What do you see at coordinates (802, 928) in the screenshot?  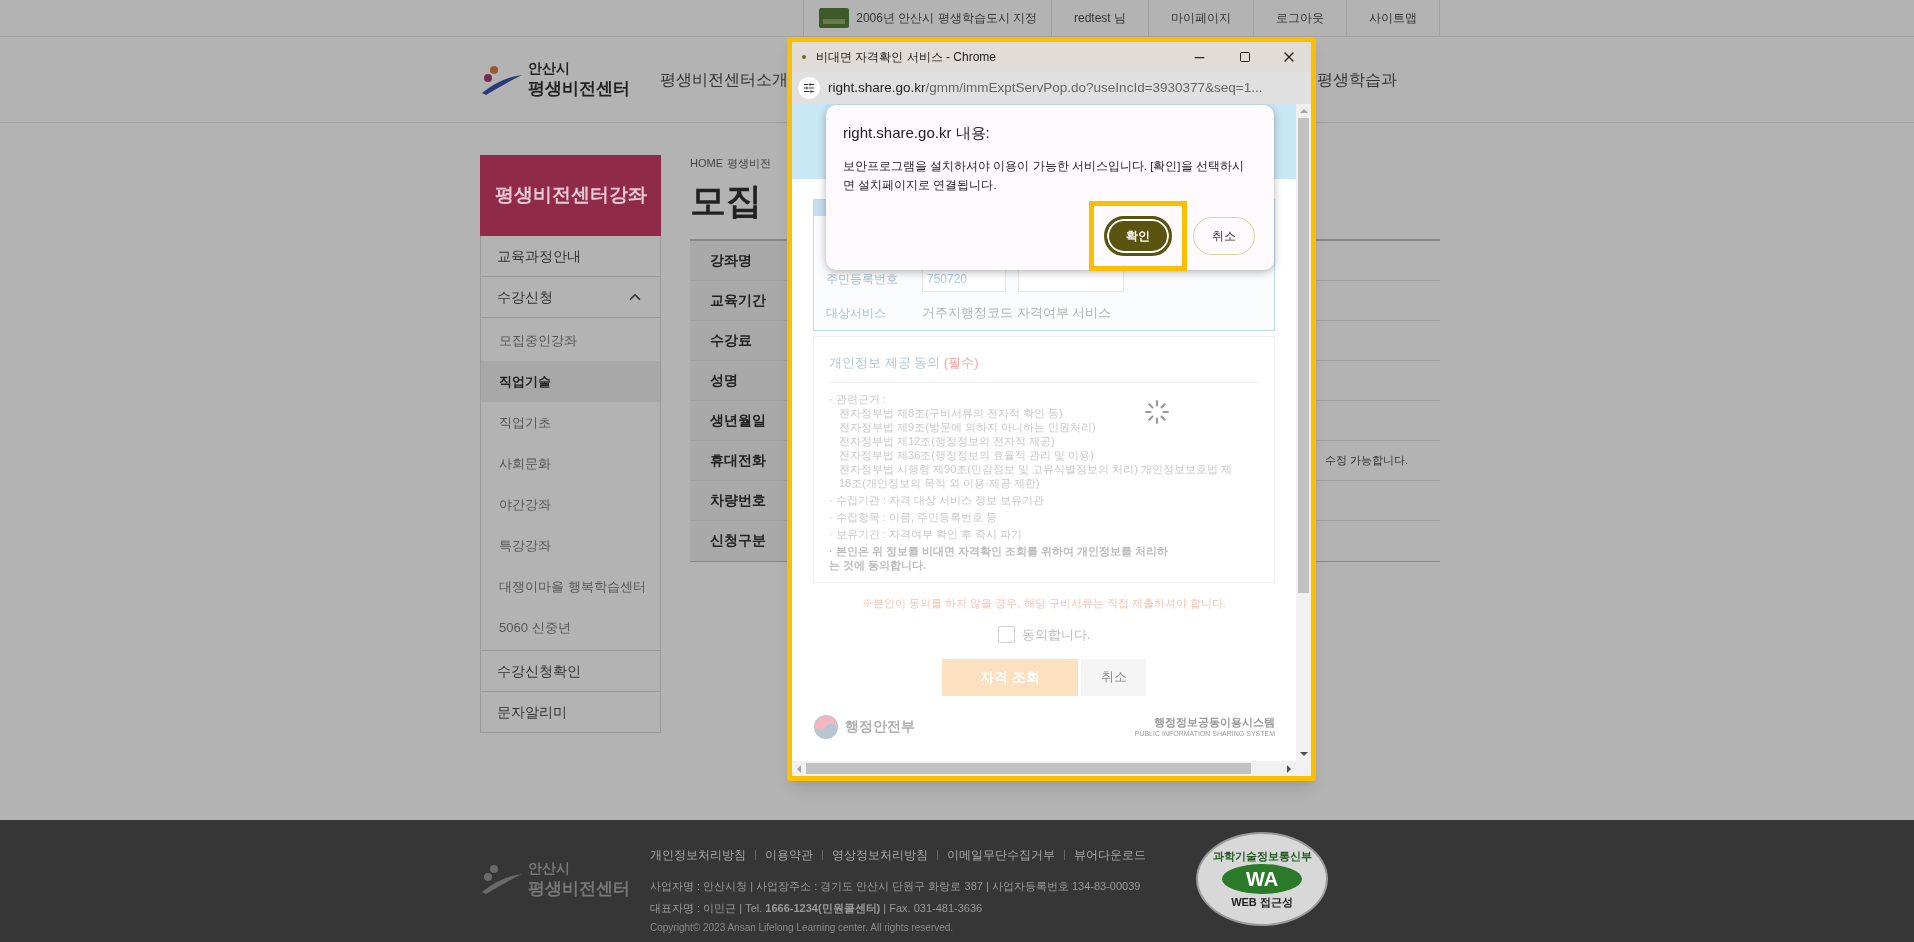 I see `copyright: Copyright© 2023 Ansan Lifelong Learning center. All rights reserved.` at bounding box center [802, 928].